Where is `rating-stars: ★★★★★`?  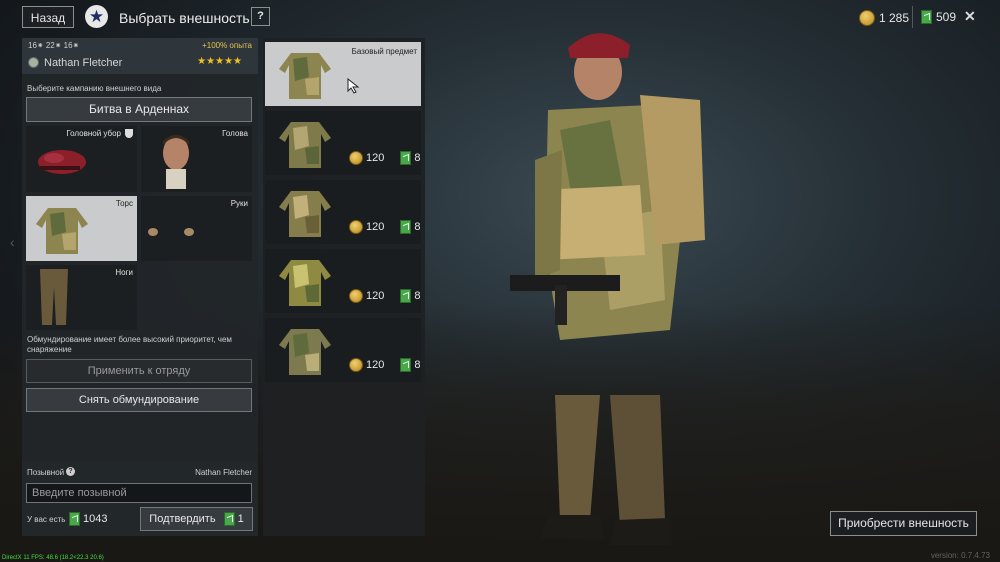 rating-stars: ★★★★★ is located at coordinates (219, 61).